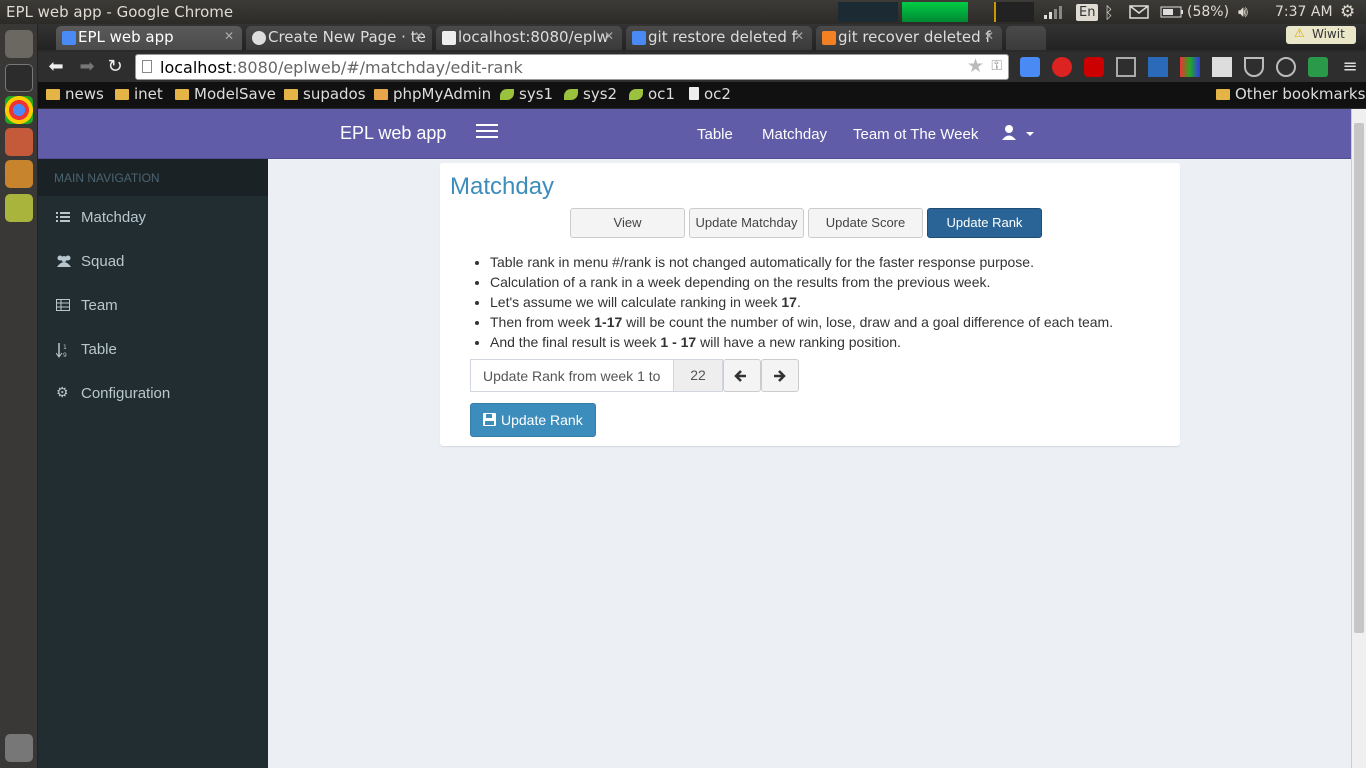 This screenshot has width=1366, height=768. I want to click on nav-table: Table, so click(715, 134).